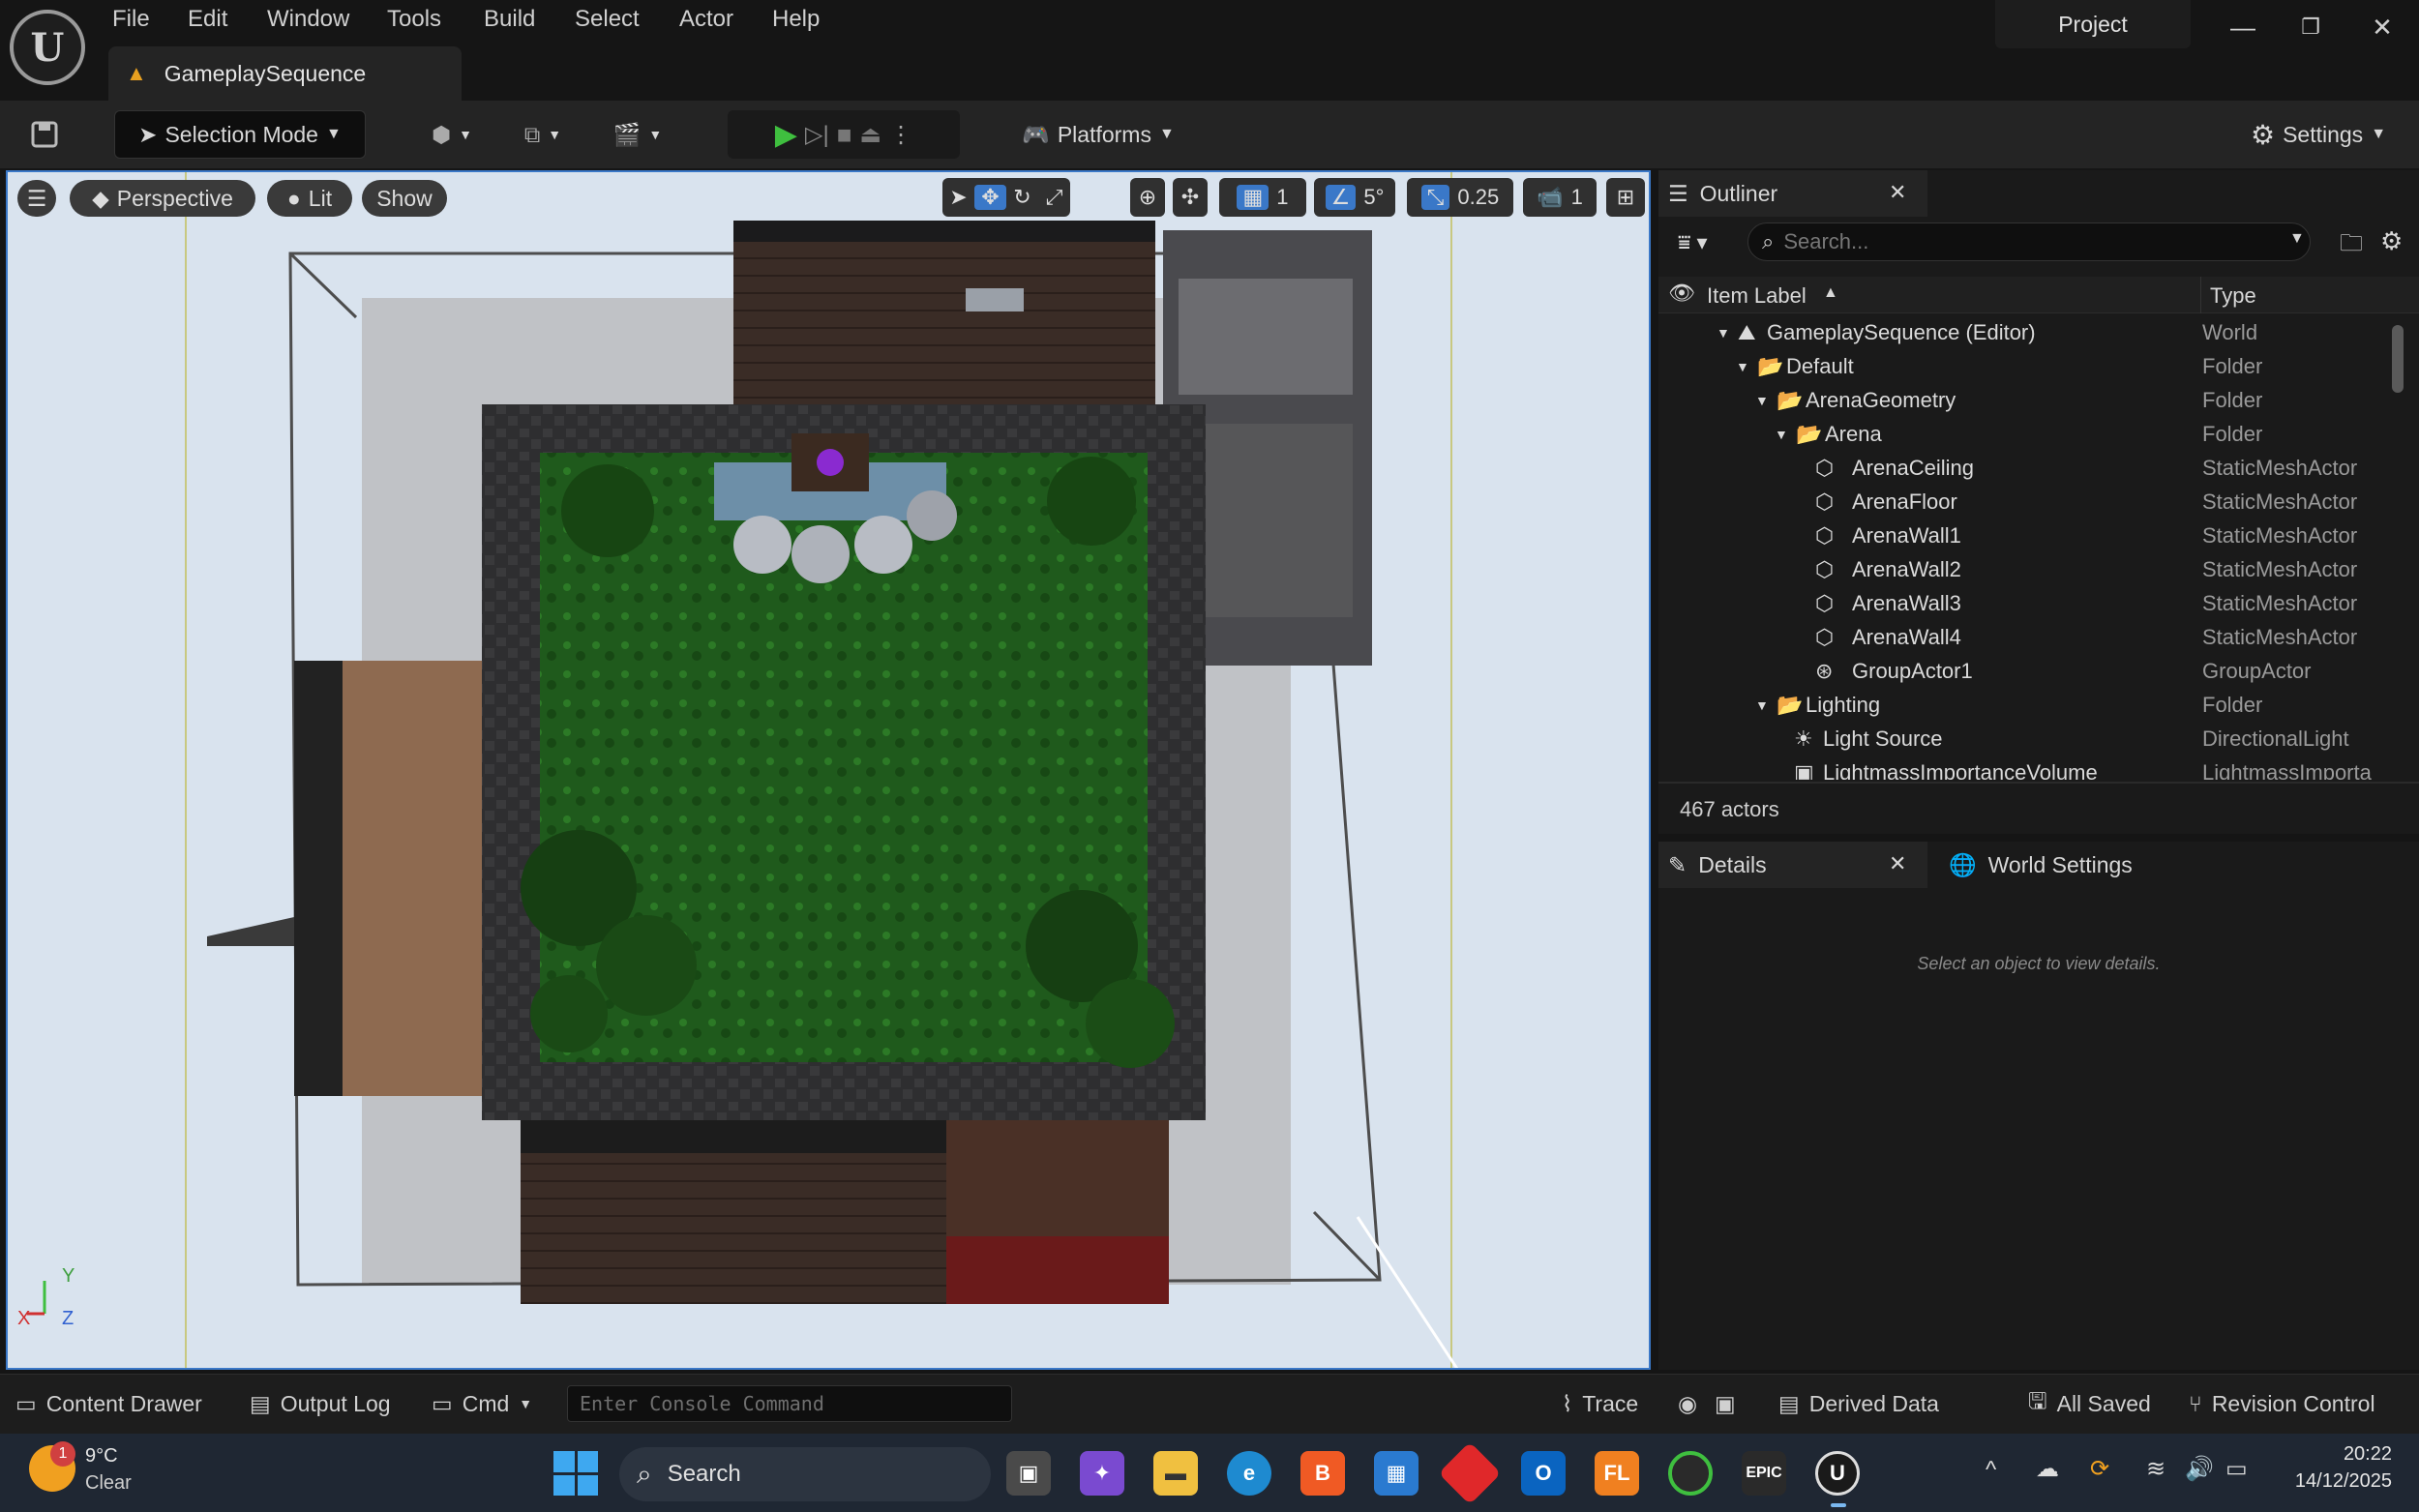  I want to click on translate-tool-icon: ✥, so click(990, 198).